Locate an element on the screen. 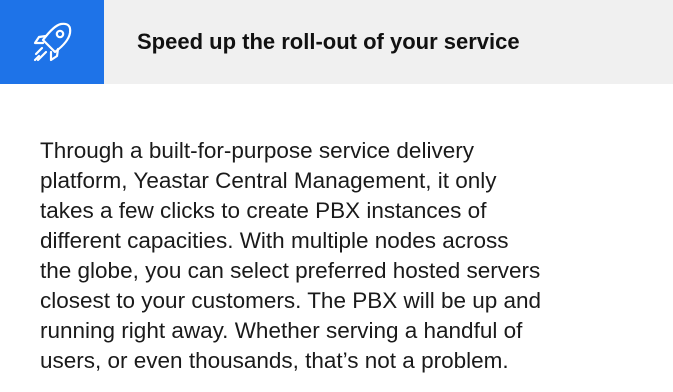 The width and height of the screenshot is (673, 392). icon-tile is located at coordinates (52, 42).